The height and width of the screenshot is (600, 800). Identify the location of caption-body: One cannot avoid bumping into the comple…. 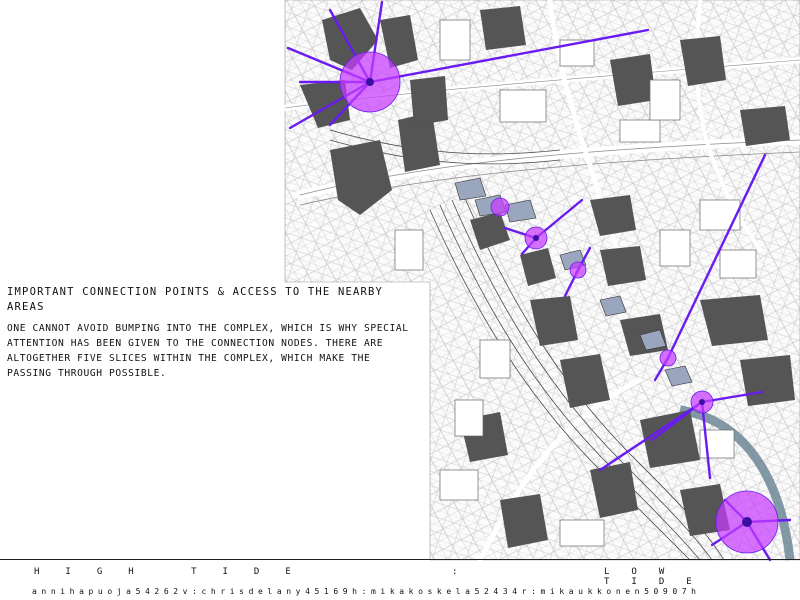
(208, 351).